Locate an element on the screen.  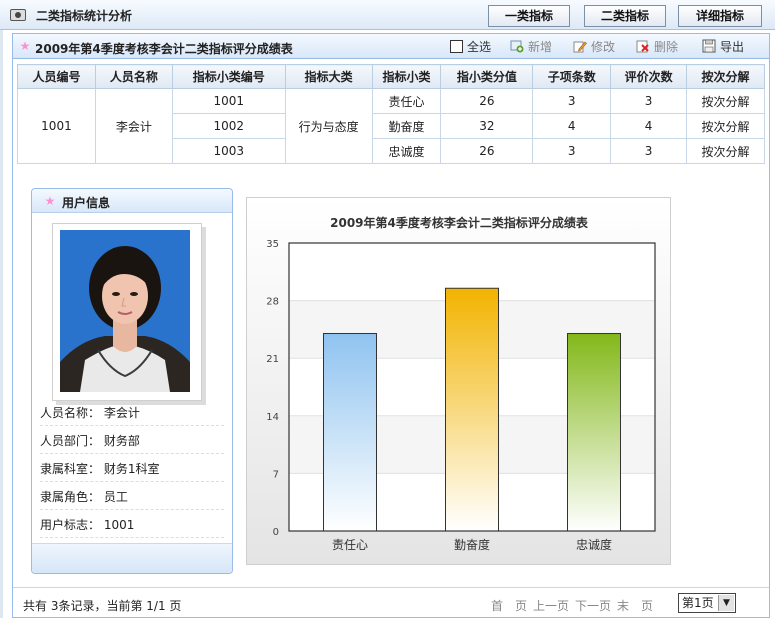
y-tick-label: 14 is located at coordinates (272, 417).